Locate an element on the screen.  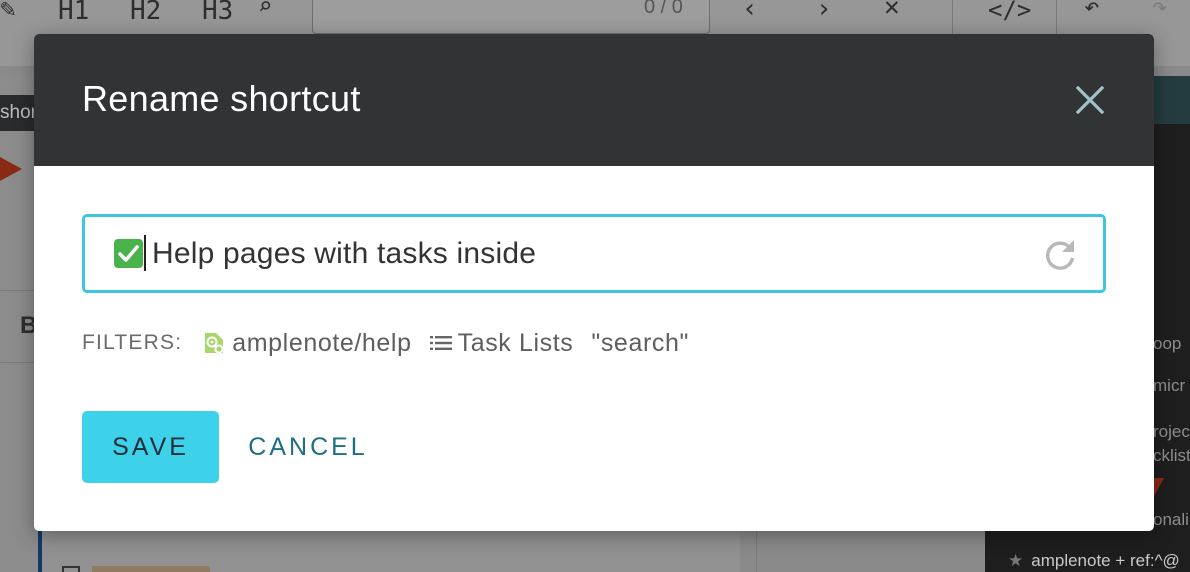
star-icon: ★ is located at coordinates (1016, 560).